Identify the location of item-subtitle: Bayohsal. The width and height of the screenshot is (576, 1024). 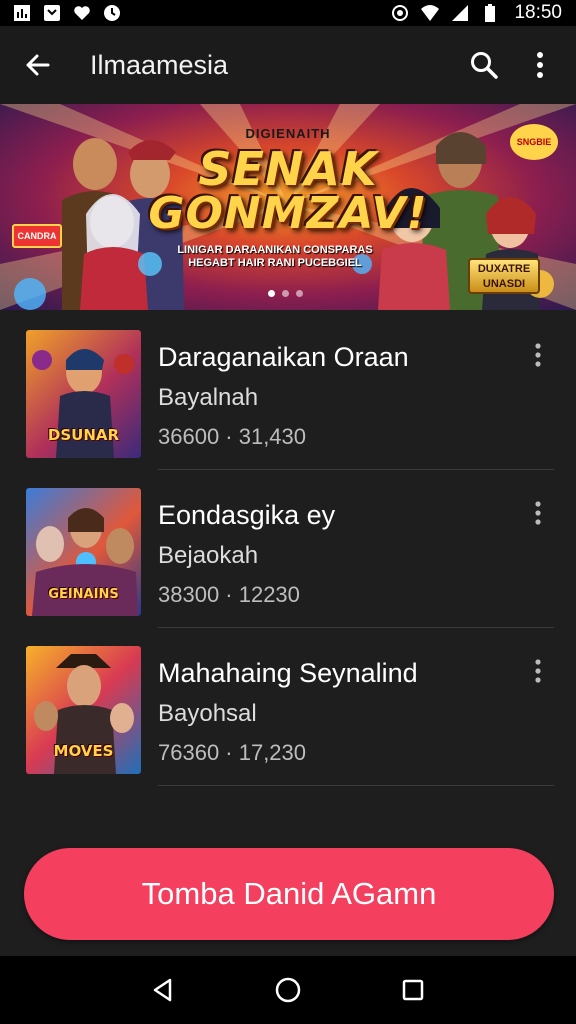
(207, 713).